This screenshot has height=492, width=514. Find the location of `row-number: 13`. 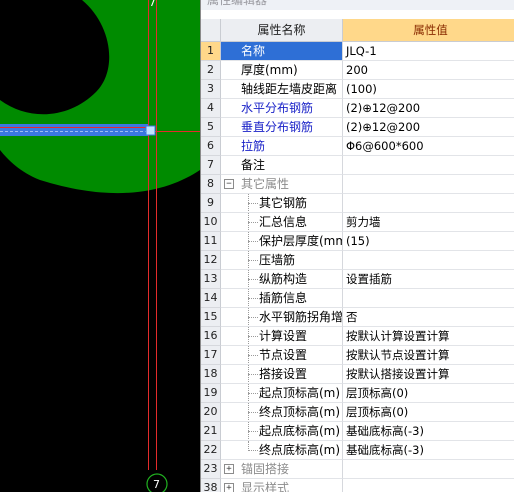

row-number: 13 is located at coordinates (211, 279).